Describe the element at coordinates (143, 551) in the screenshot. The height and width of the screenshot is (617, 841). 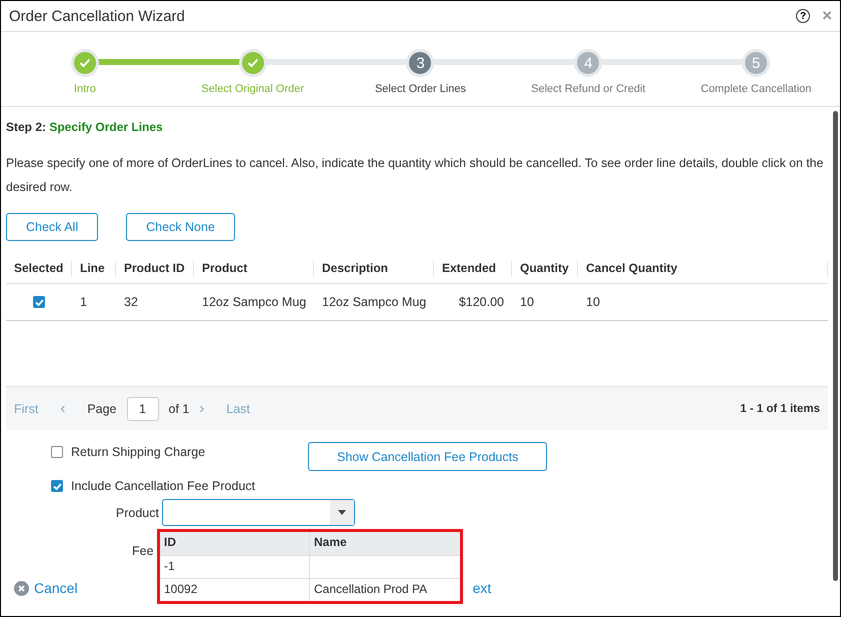
I see `field-label: Fee` at that location.